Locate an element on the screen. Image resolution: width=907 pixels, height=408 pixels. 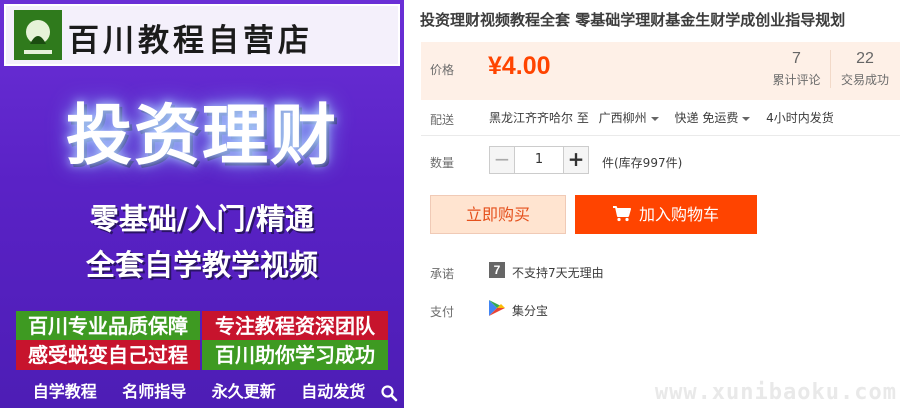
divider is located at coordinates (660, 135).